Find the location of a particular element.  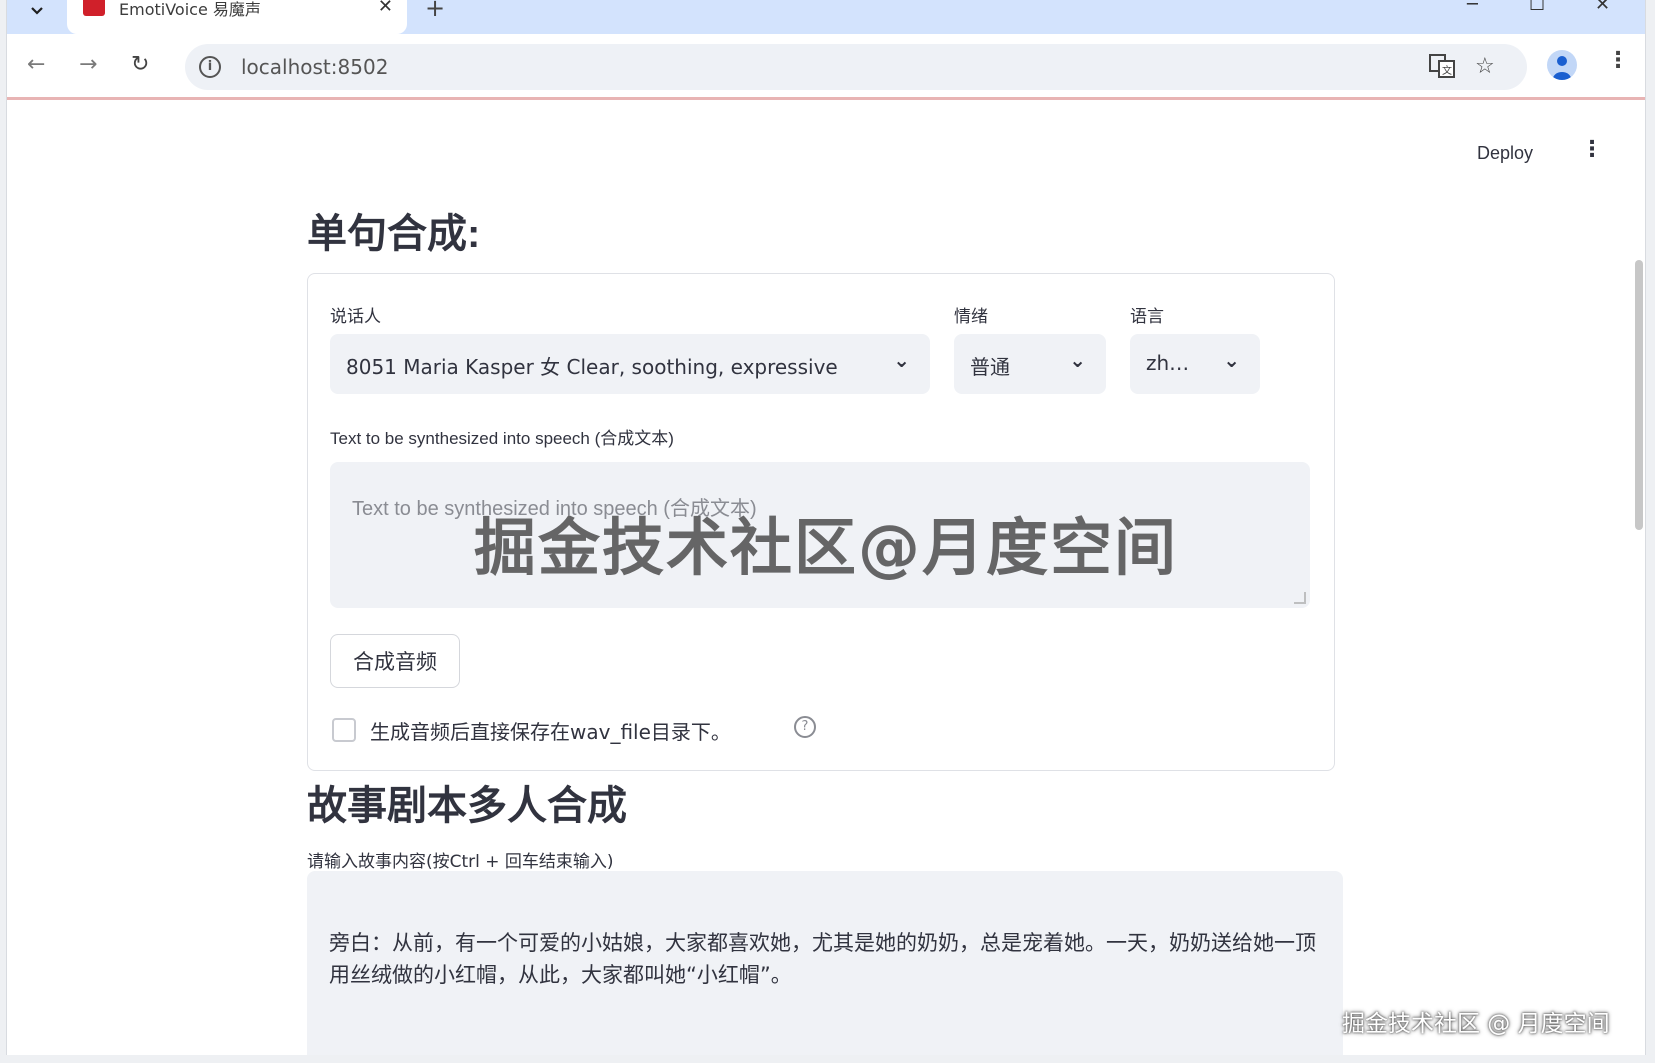

synthesize-audio-button: 合成音频 is located at coordinates (395, 661).